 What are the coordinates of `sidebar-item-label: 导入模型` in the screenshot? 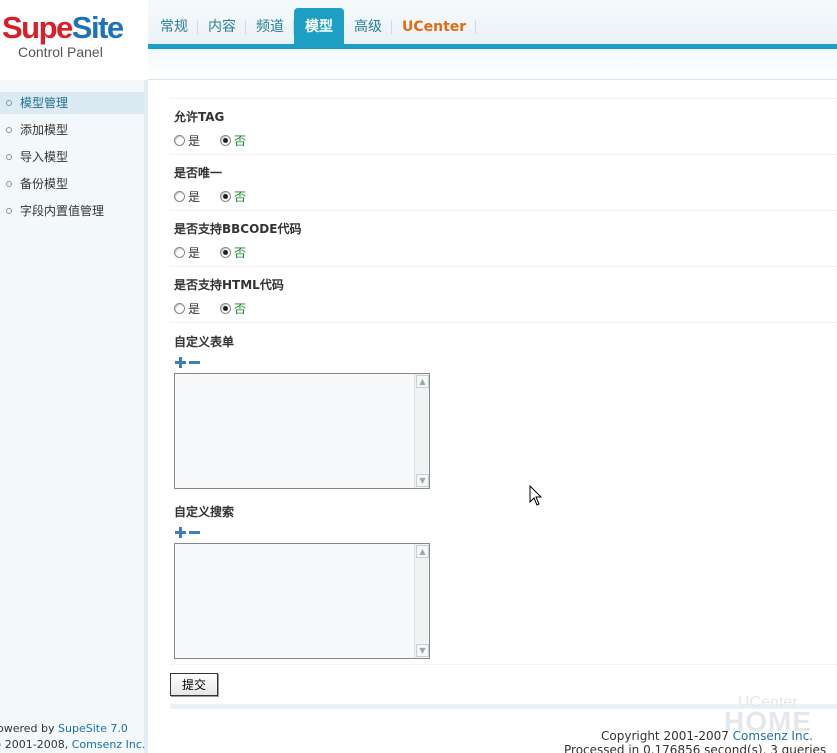 It's located at (44, 157).